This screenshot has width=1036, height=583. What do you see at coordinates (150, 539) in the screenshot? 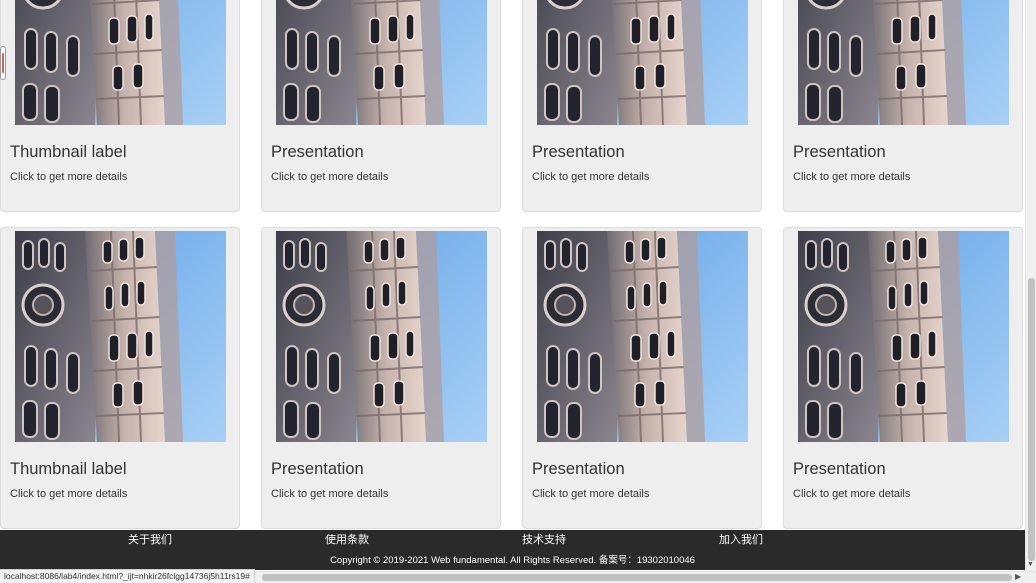
I see `footer-link-about: 关于我们` at bounding box center [150, 539].